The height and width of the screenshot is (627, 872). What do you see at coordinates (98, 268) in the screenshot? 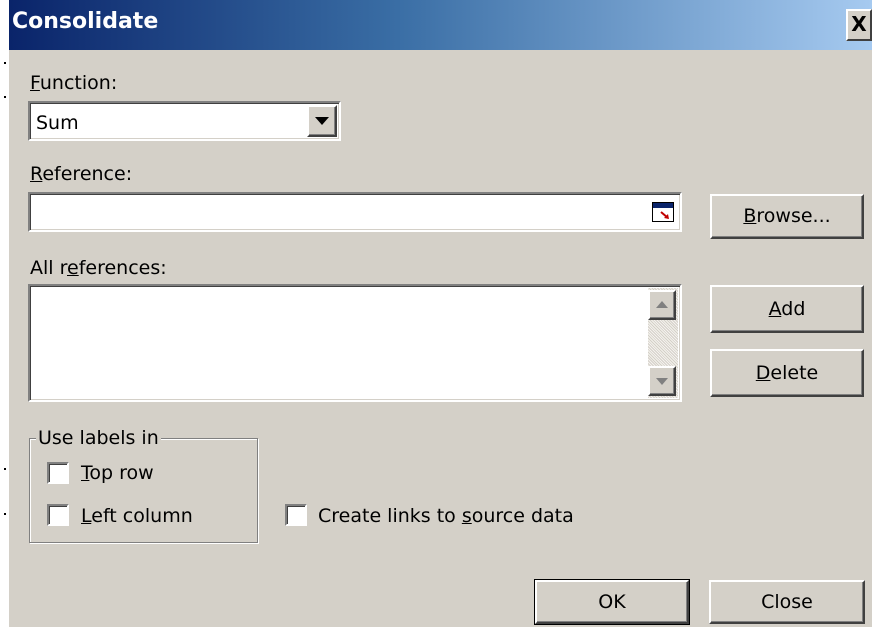
I see `all-references-label: All references:` at bounding box center [98, 268].